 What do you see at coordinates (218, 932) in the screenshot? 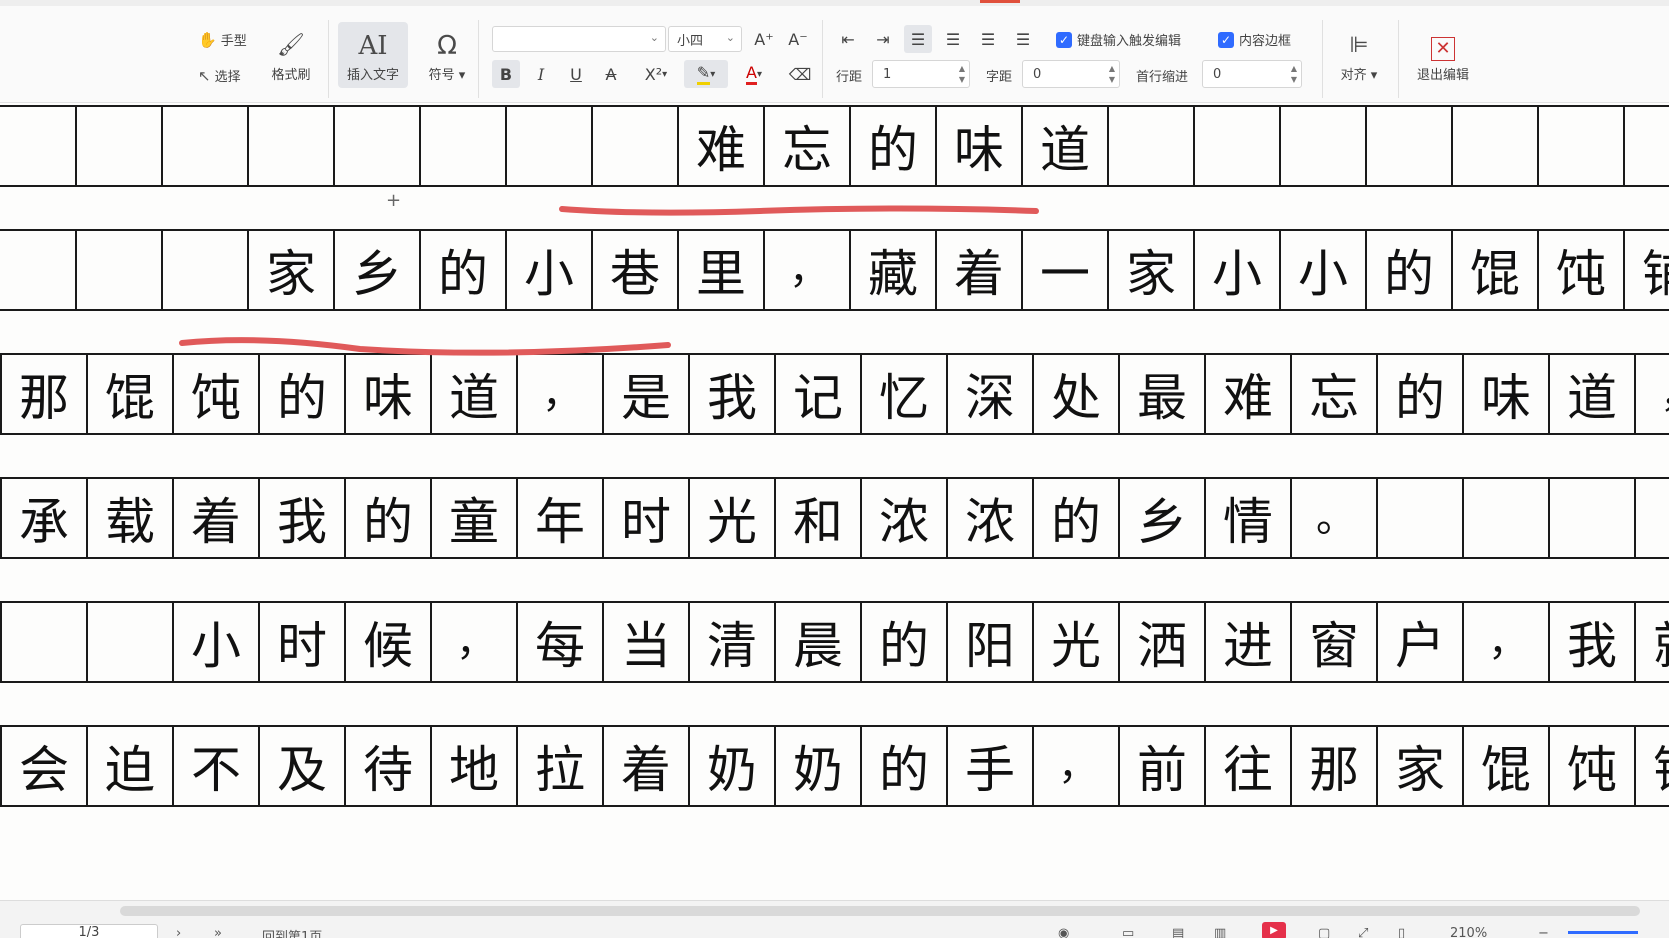
I see `last-page-icon: »` at bounding box center [218, 932].